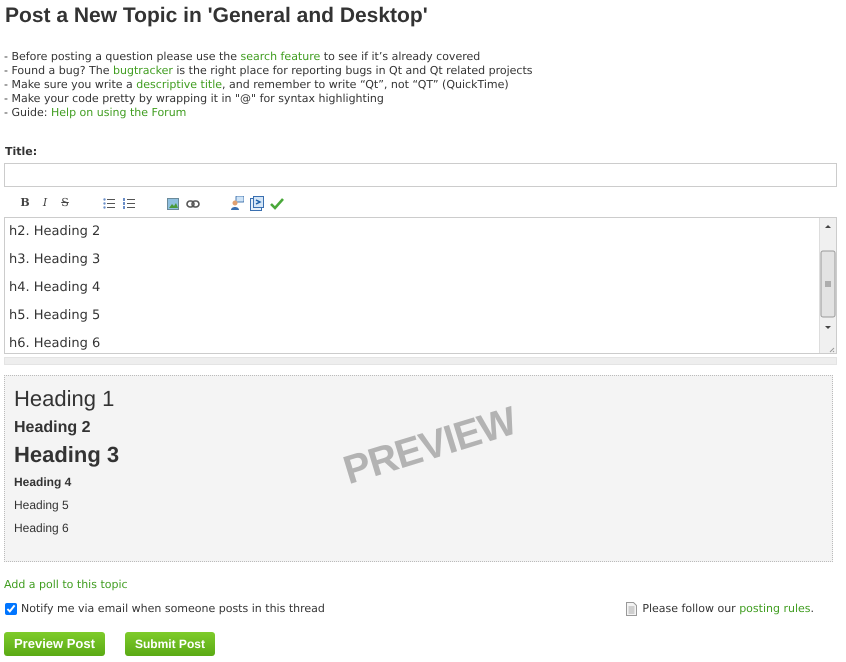 The height and width of the screenshot is (662, 846). I want to click on guideline-link: search feature, so click(280, 56).